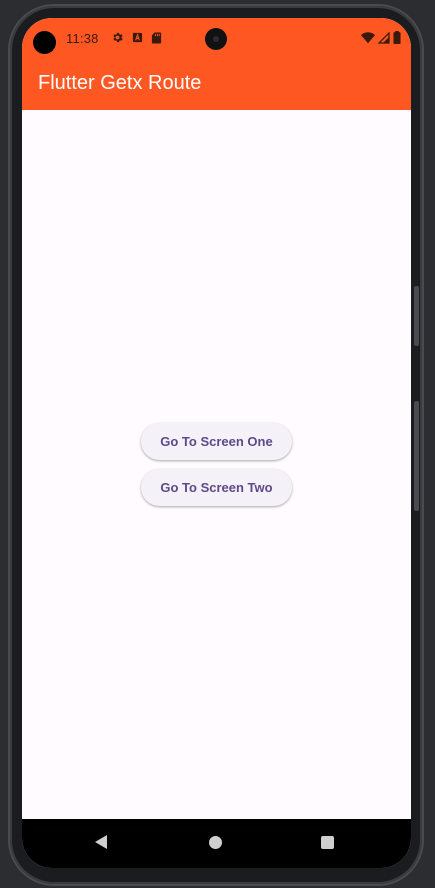 Image resolution: width=435 pixels, height=888 pixels. Describe the element at coordinates (118, 37) in the screenshot. I see `gear-icon` at that location.